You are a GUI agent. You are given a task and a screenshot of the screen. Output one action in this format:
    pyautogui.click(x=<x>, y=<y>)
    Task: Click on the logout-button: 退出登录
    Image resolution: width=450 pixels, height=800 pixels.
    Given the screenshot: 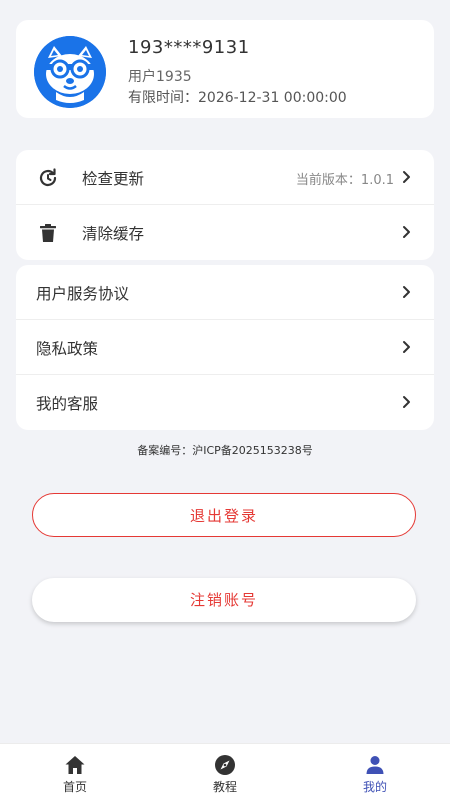 What is the action you would take?
    pyautogui.click(x=224, y=515)
    